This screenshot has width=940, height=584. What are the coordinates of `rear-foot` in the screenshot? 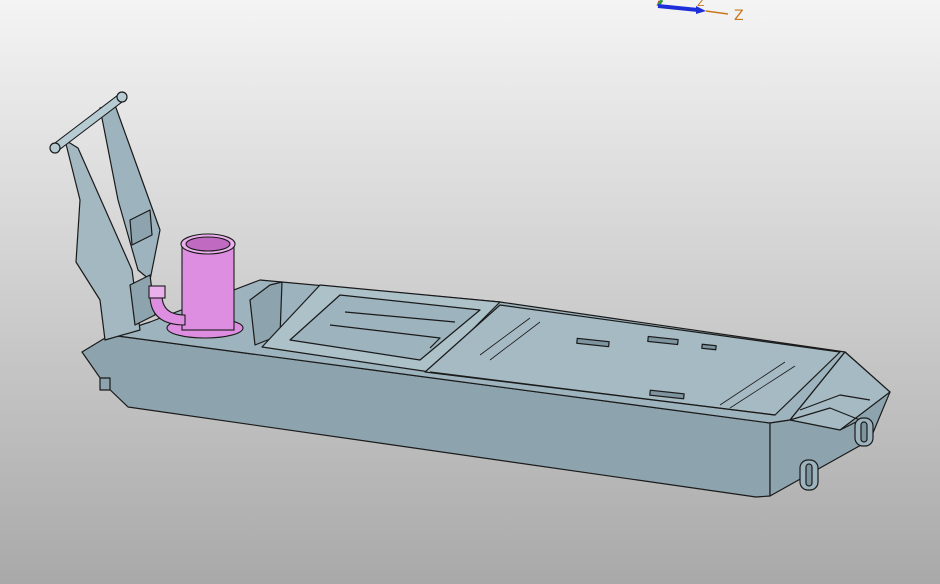 It's located at (105, 384).